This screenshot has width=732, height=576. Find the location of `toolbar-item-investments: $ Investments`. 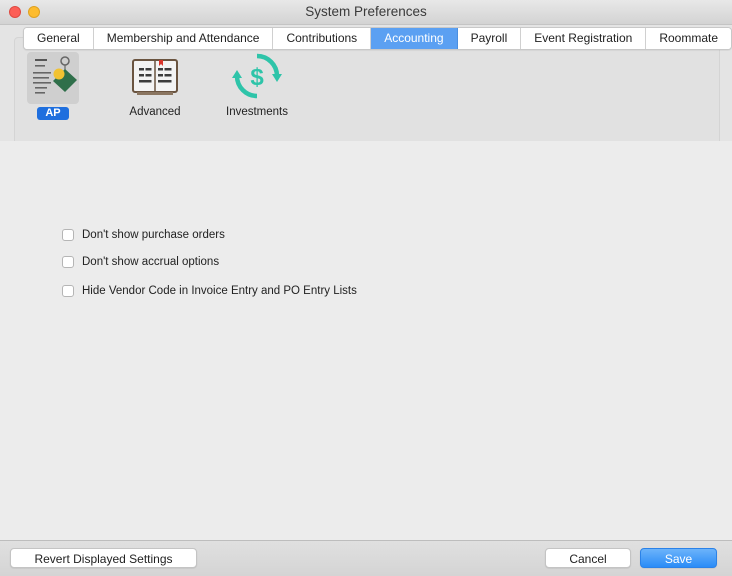

toolbar-item-investments: $ Investments is located at coordinates (257, 85).